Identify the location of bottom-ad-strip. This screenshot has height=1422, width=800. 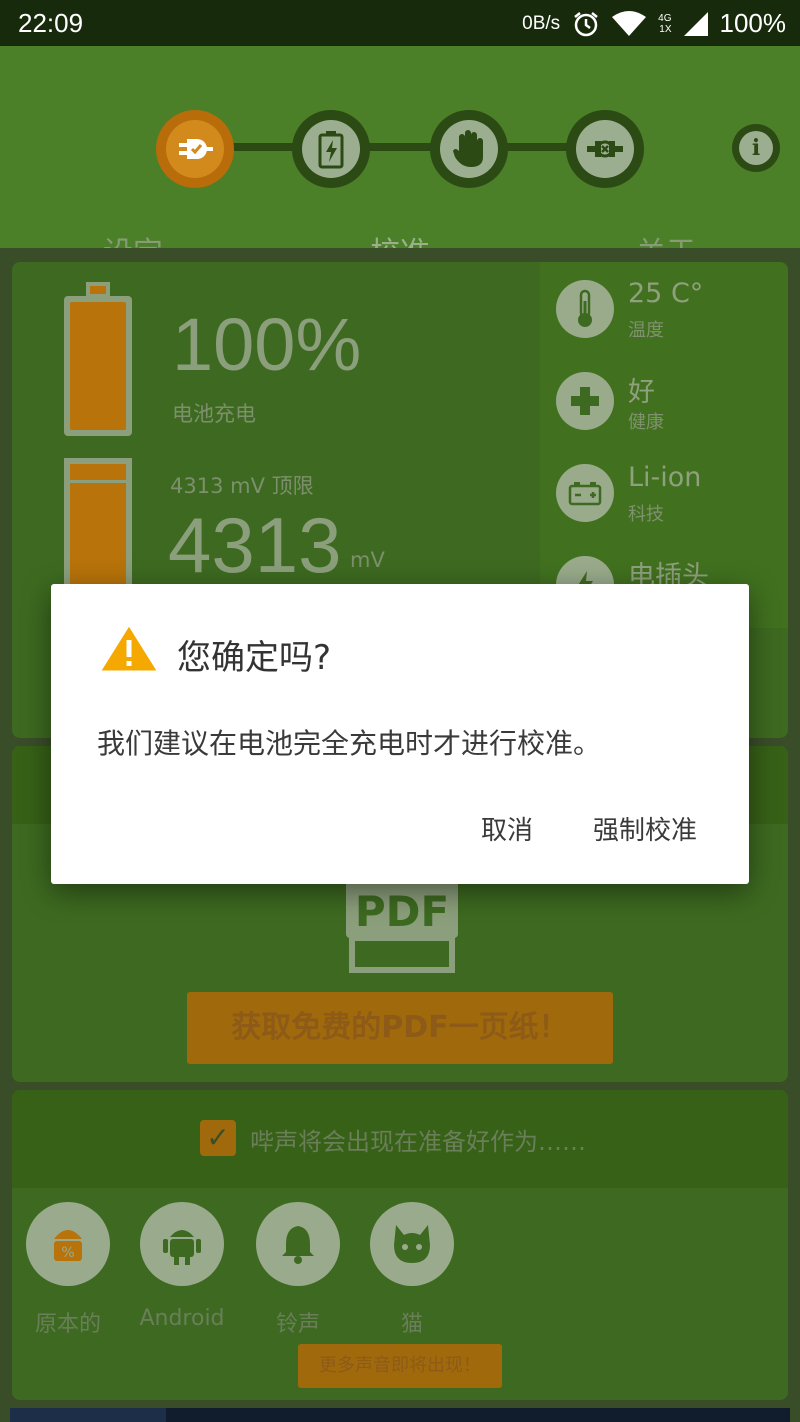
(400, 1415).